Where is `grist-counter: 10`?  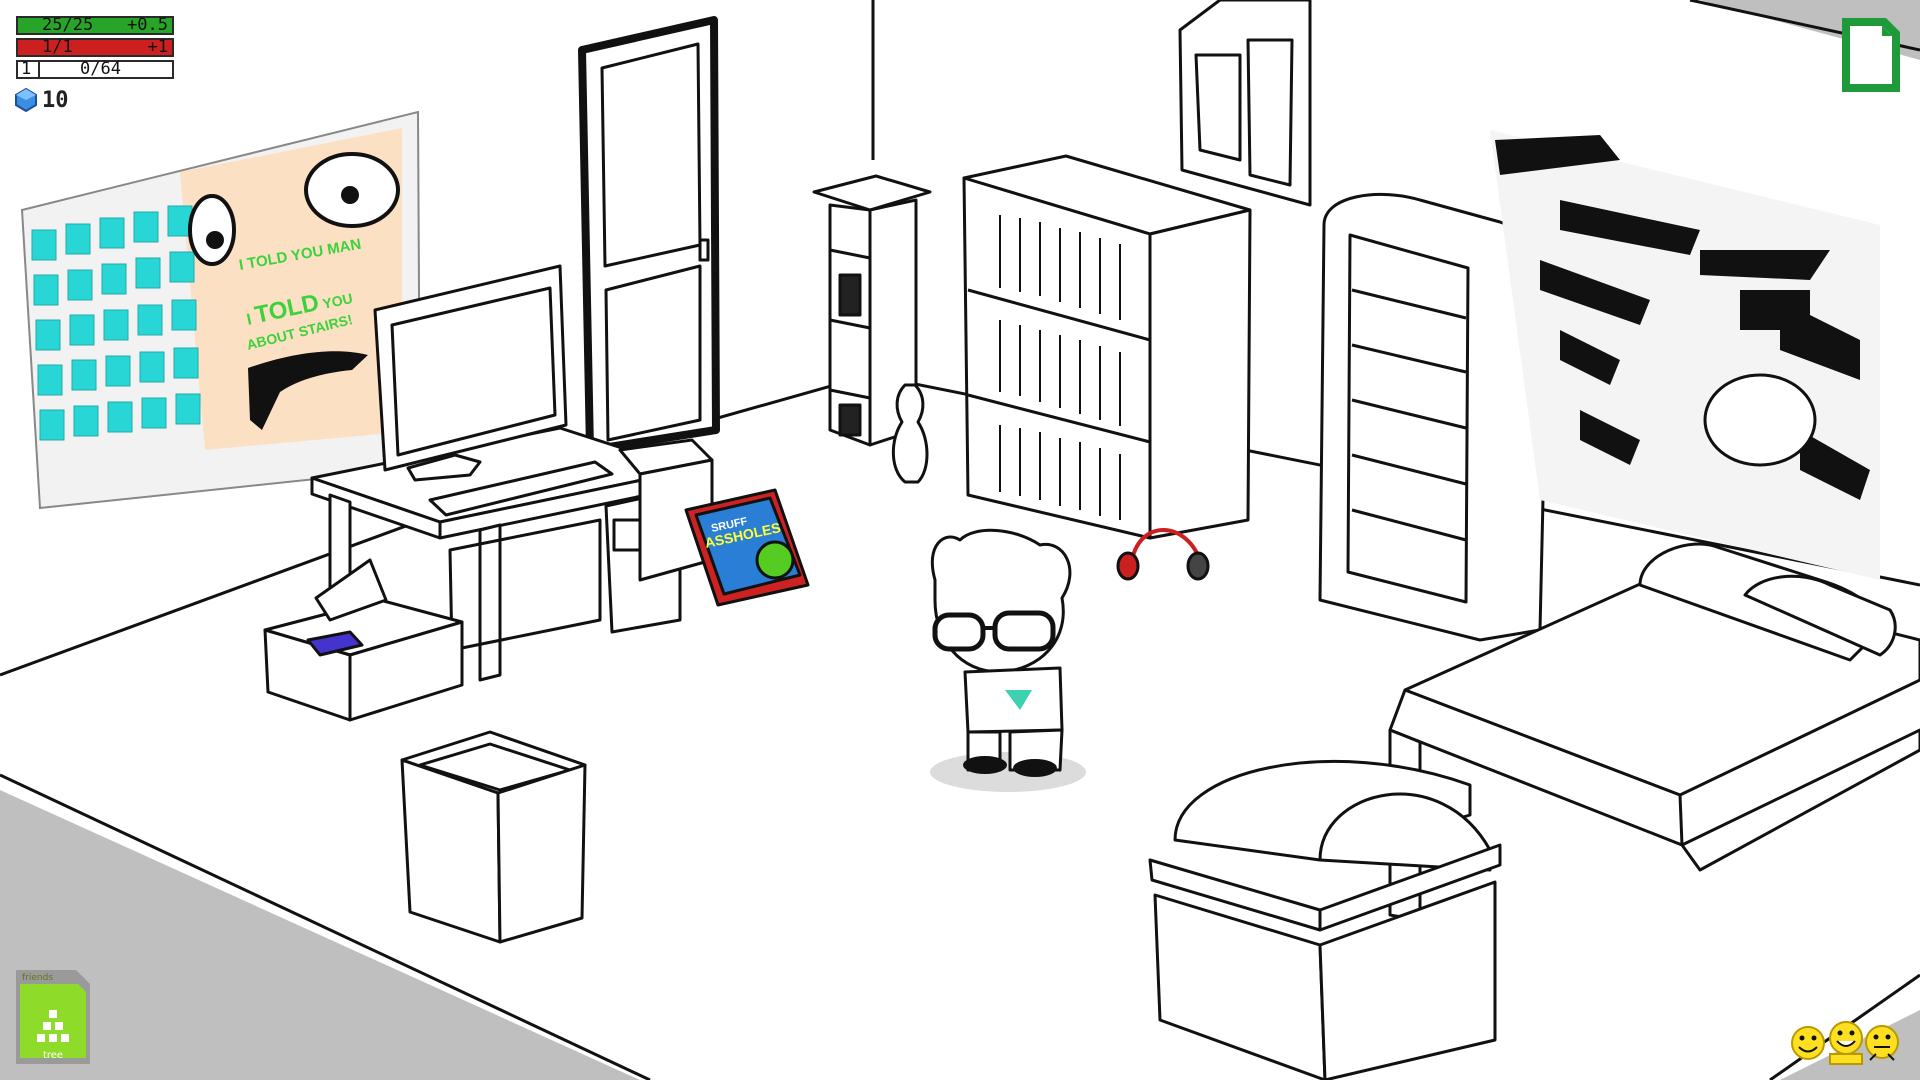
grist-counter: 10 is located at coordinates (41, 100).